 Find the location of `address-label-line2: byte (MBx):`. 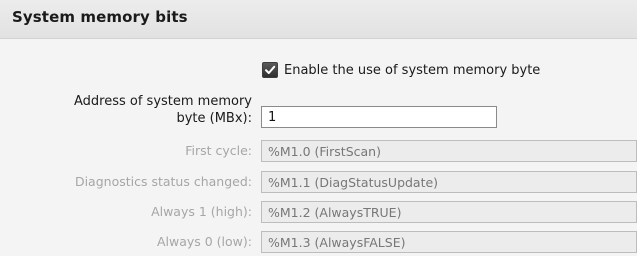

address-label-line2: byte (MBx): is located at coordinates (214, 118).